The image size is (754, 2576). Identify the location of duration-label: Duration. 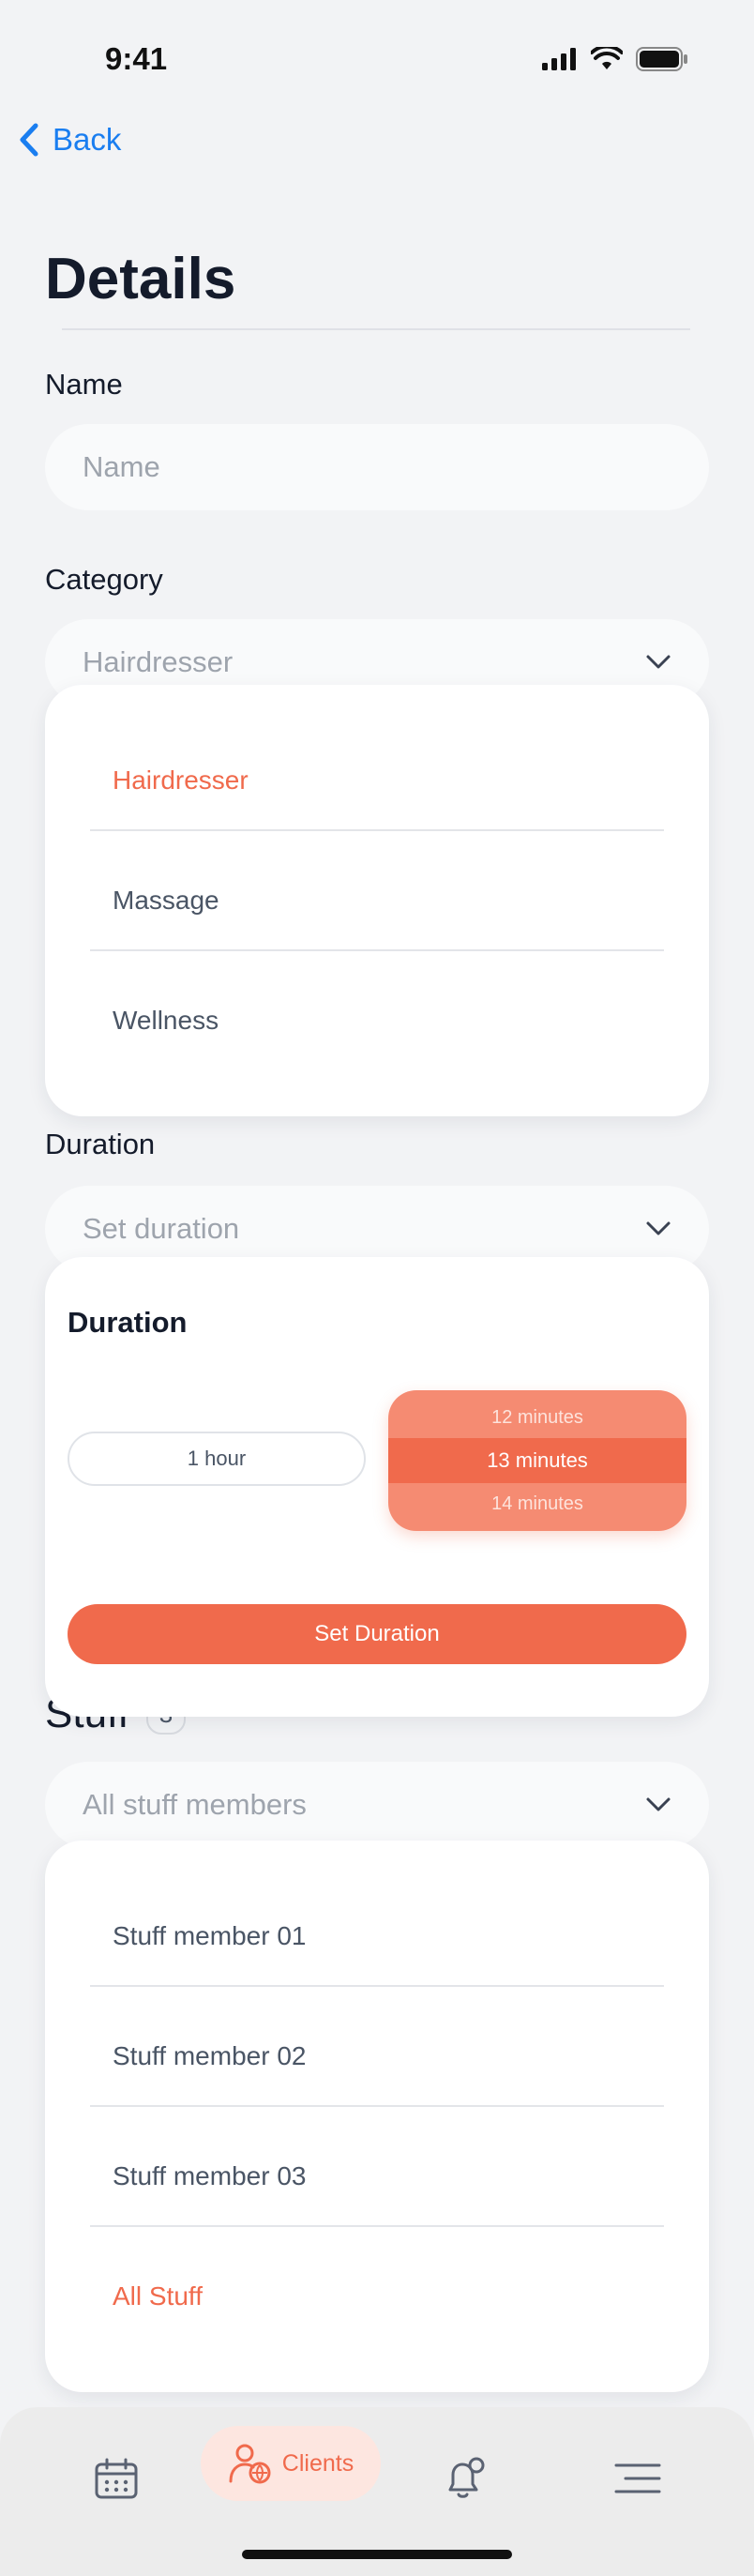
(100, 1144).